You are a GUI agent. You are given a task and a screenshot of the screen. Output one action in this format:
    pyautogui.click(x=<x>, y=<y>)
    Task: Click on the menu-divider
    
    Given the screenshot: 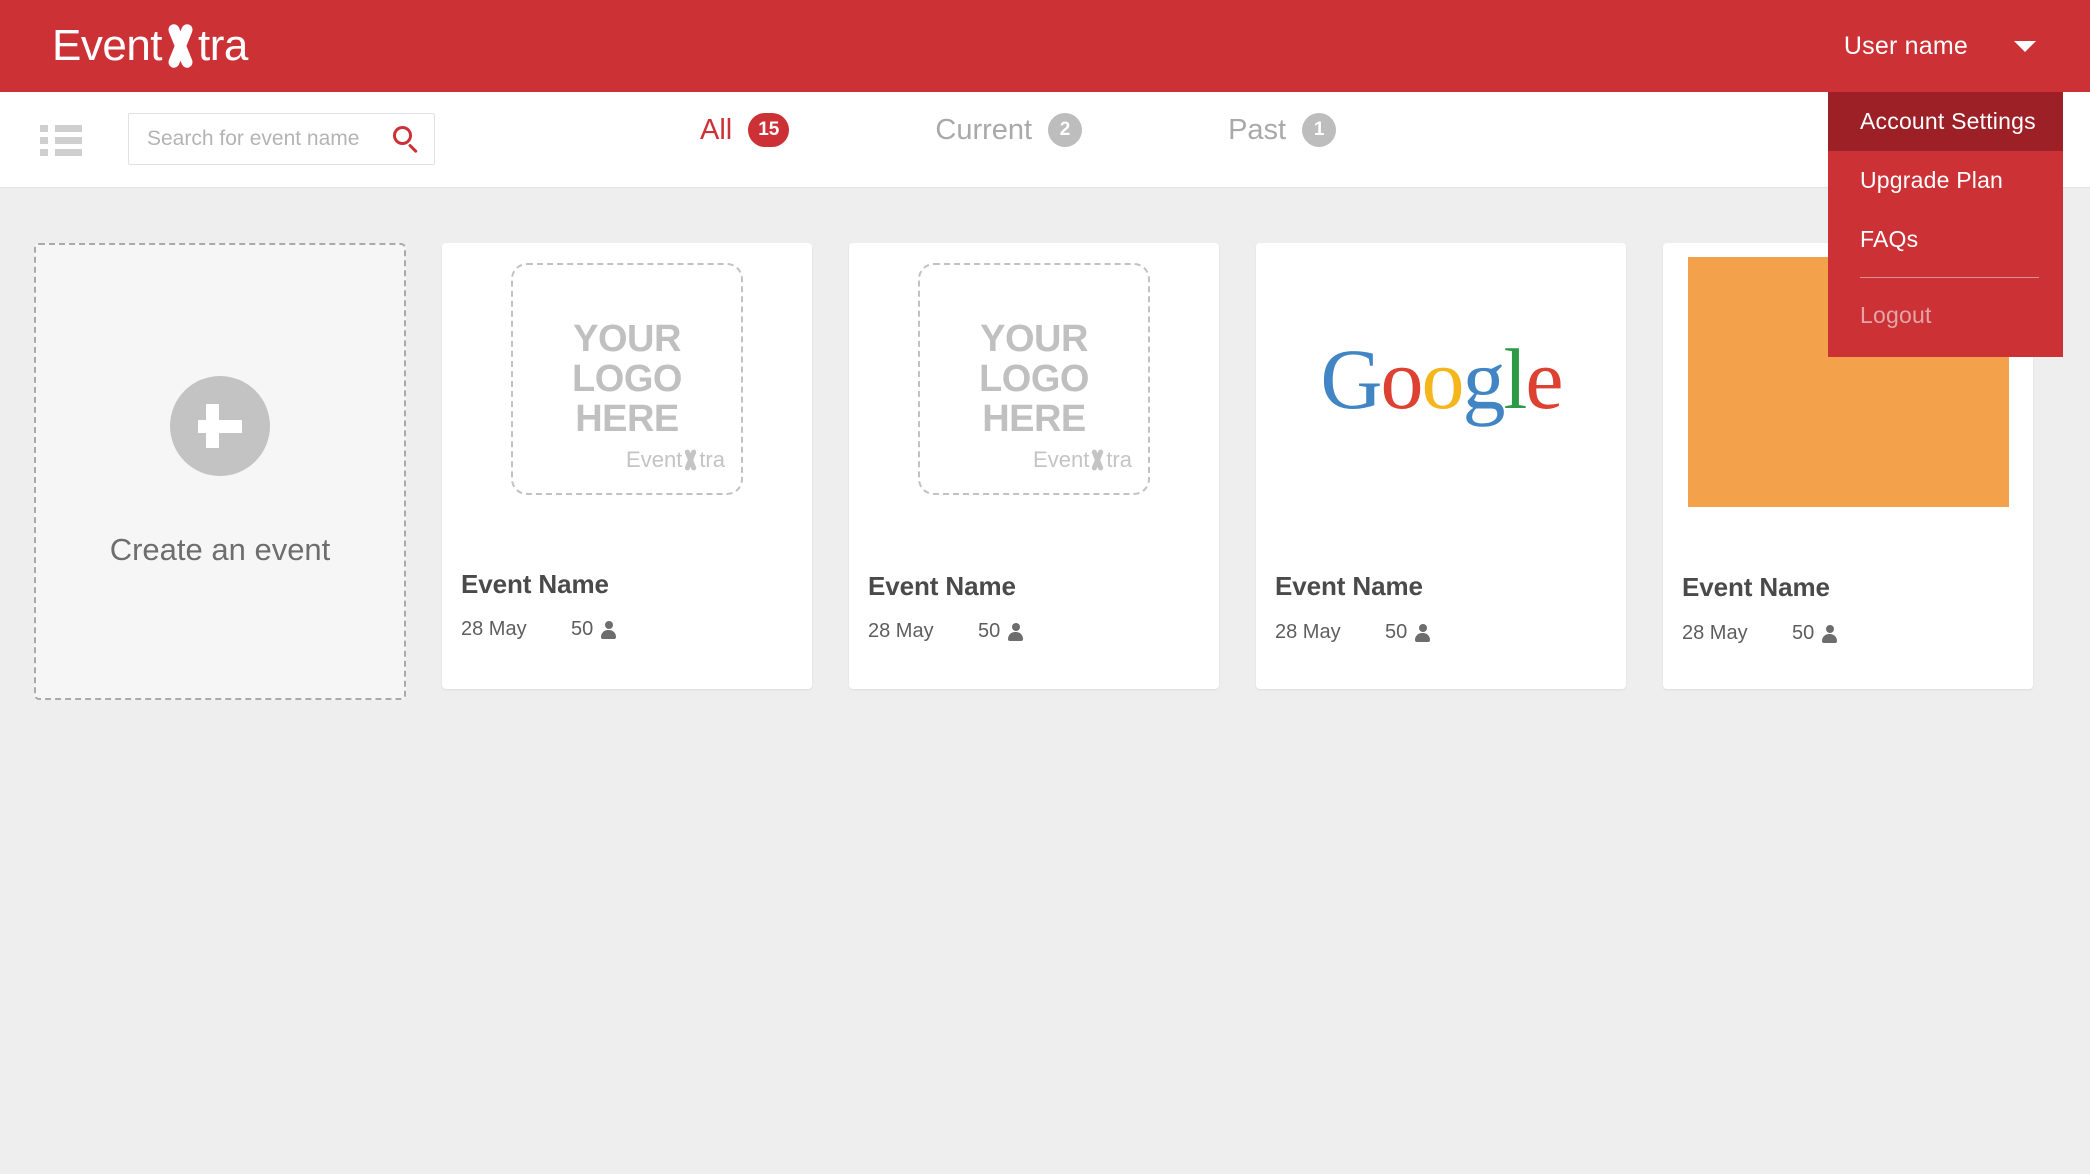 What is the action you would take?
    pyautogui.click(x=1949, y=277)
    